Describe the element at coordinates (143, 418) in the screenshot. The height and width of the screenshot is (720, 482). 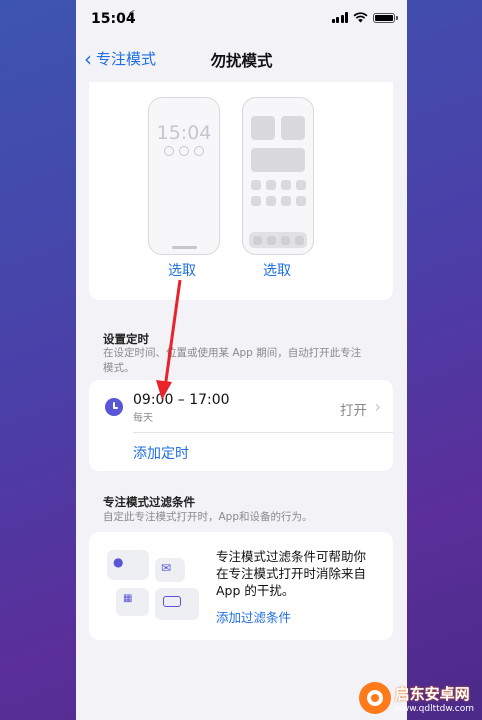
I see `schedule-repeat: 每天` at that location.